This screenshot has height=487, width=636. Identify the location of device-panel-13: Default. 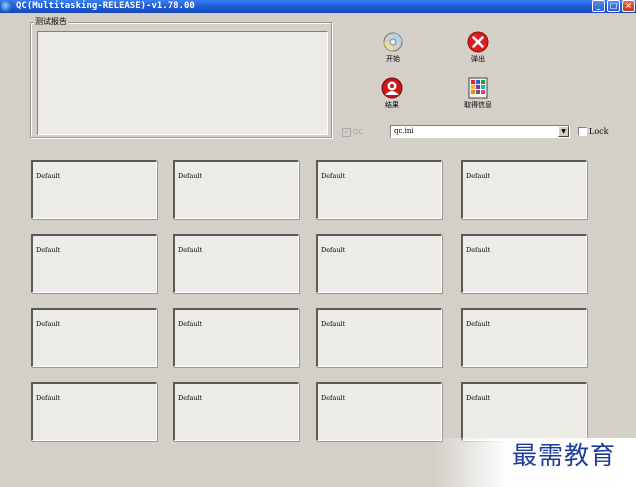
(94, 411).